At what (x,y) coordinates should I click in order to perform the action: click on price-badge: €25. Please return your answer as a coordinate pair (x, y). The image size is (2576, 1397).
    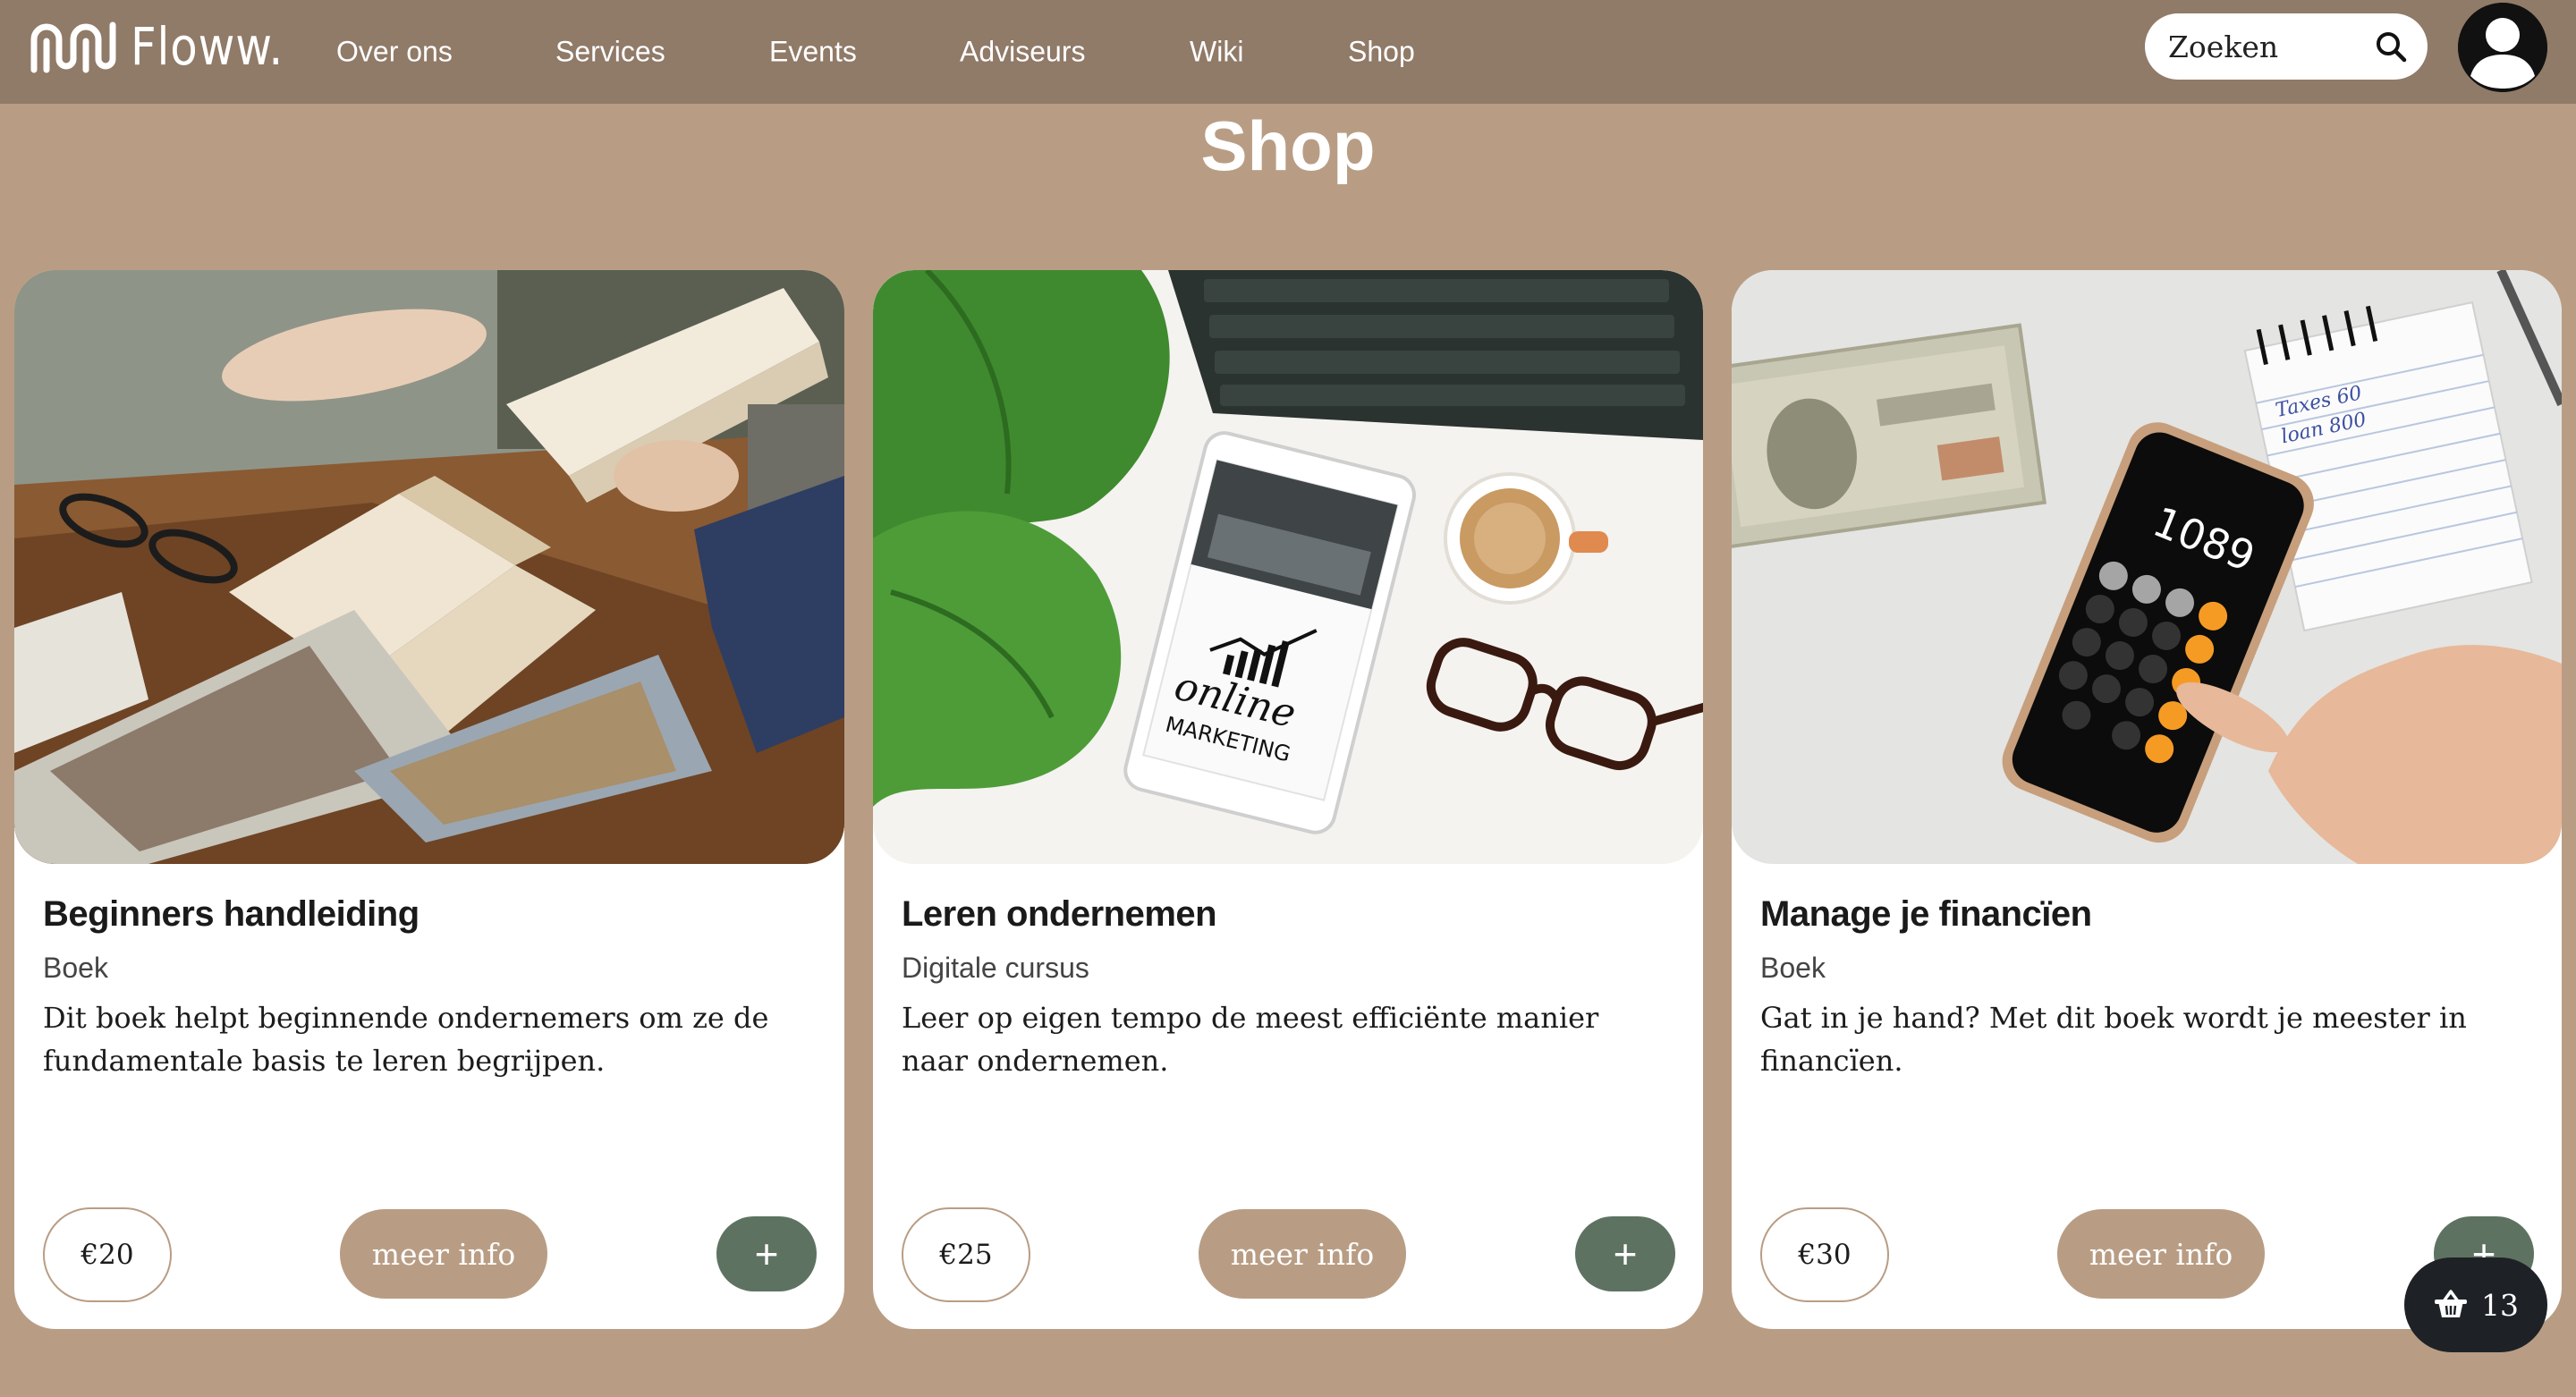
    Looking at the image, I should click on (966, 1254).